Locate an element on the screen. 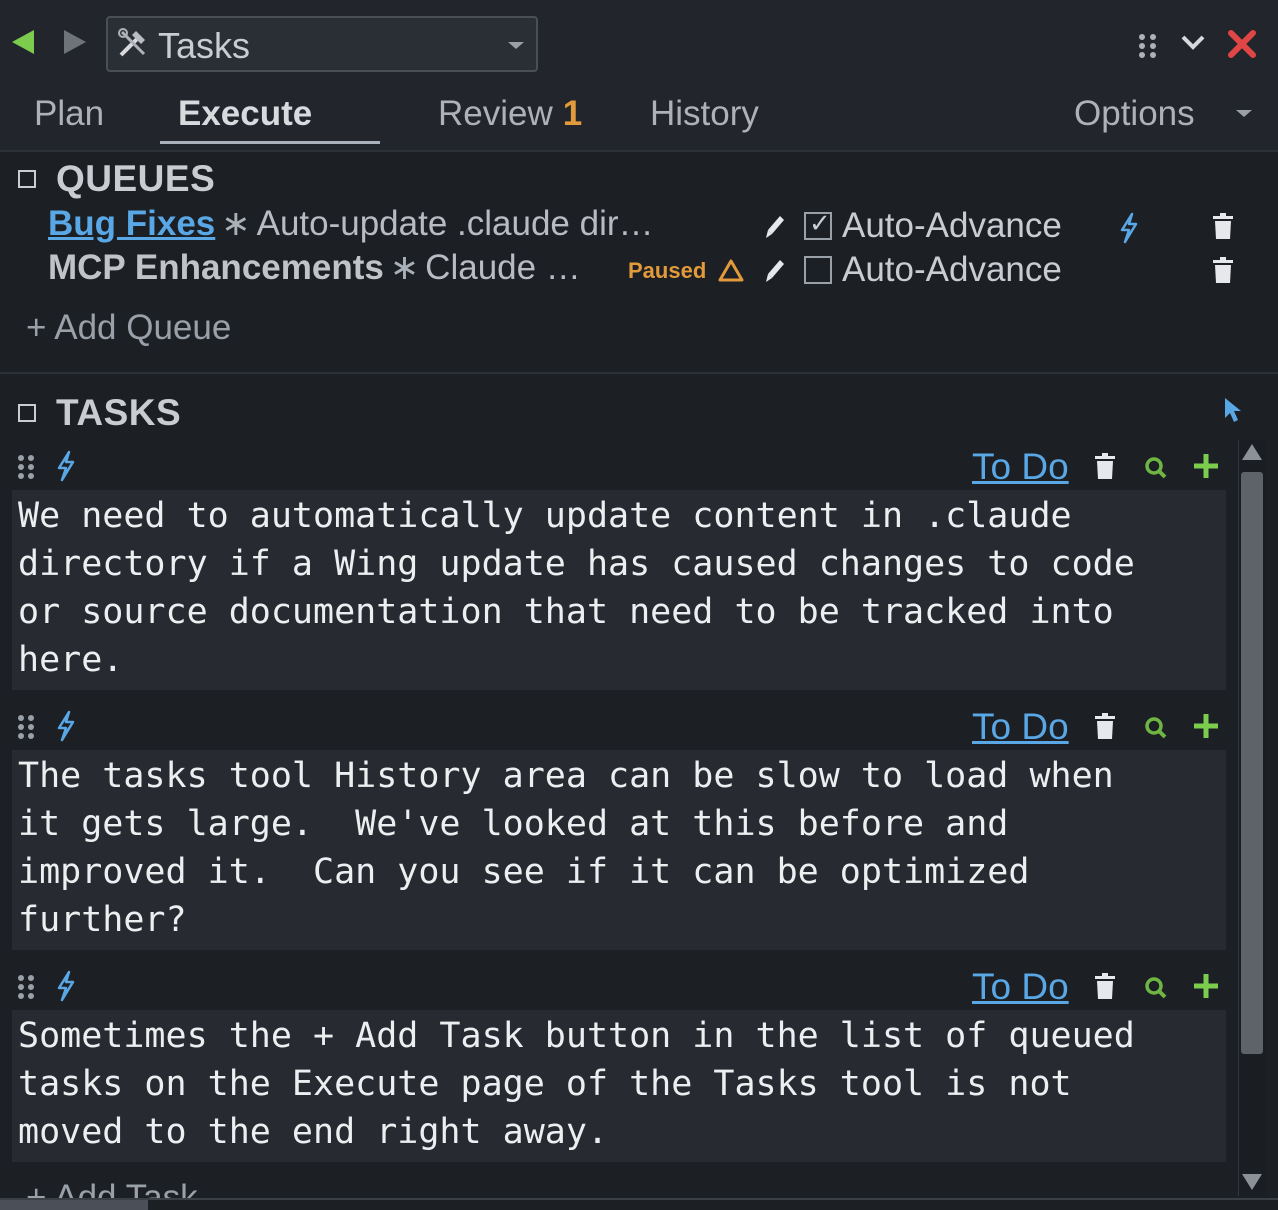 The height and width of the screenshot is (1210, 1278). bottom-divider is located at coordinates (639, 1199).